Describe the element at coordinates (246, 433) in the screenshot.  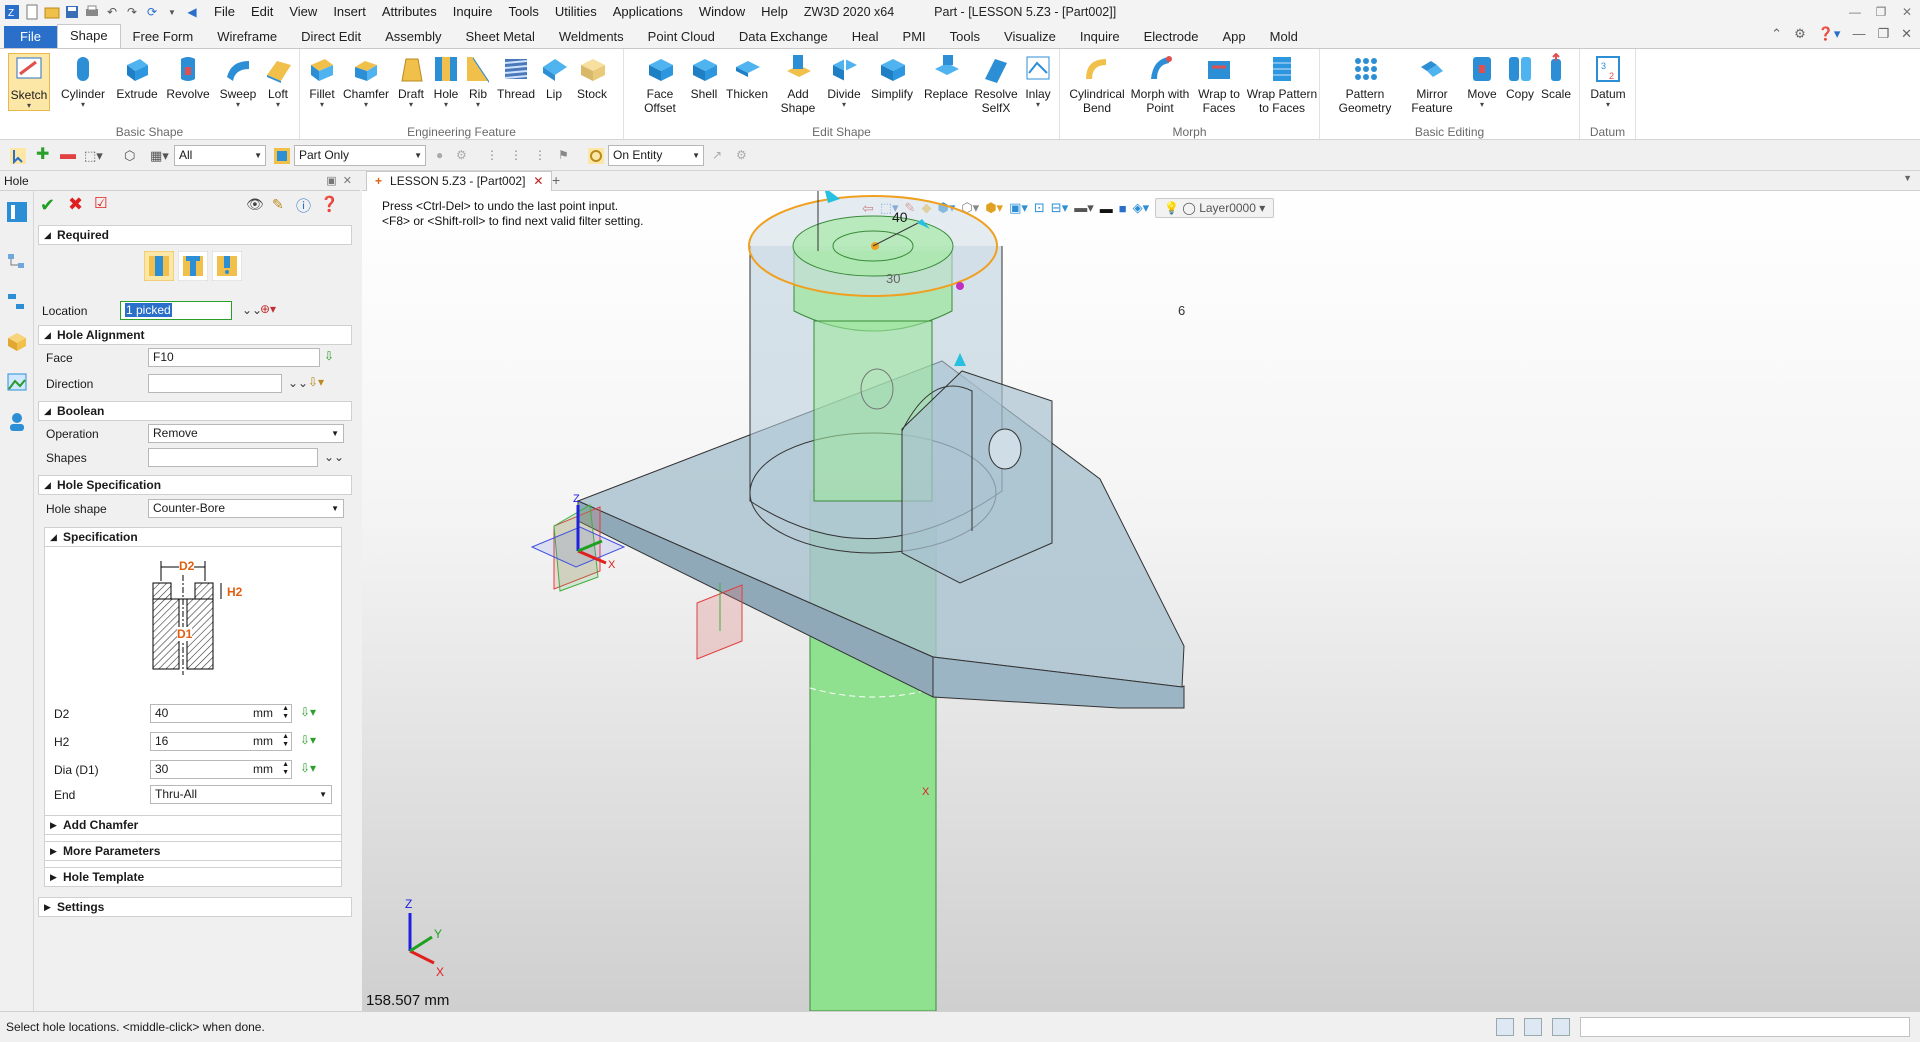
I see `operation-select: Remove ▼` at that location.